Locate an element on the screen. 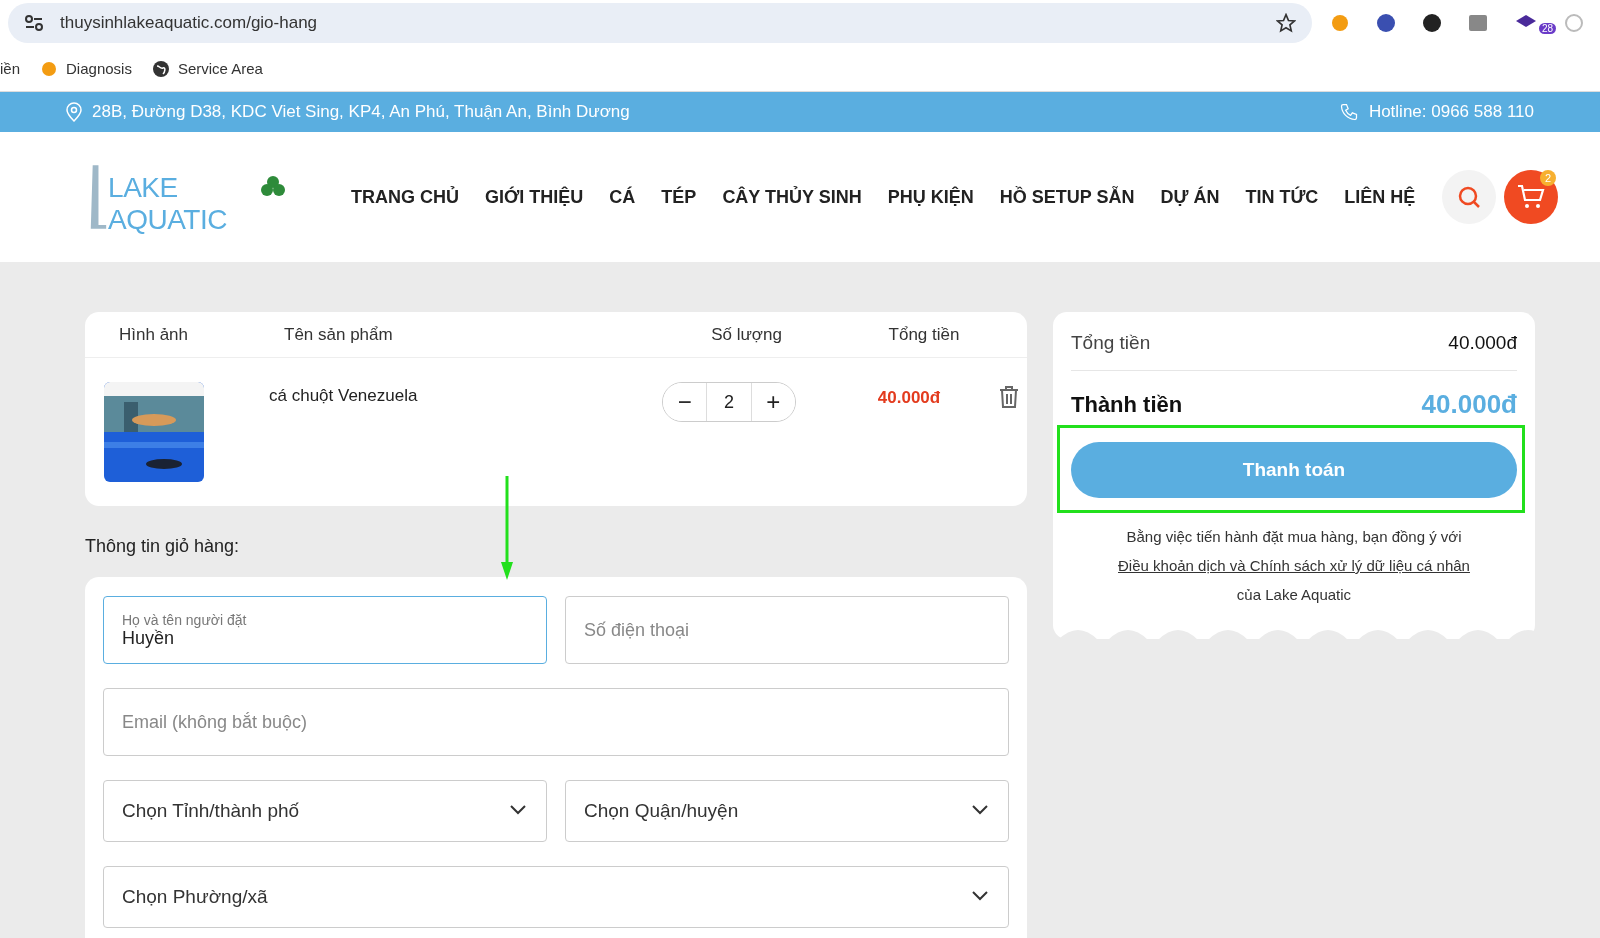 This screenshot has width=1600, height=938. dropdown: Chọn Tỉnh/thành phố is located at coordinates (325, 811).